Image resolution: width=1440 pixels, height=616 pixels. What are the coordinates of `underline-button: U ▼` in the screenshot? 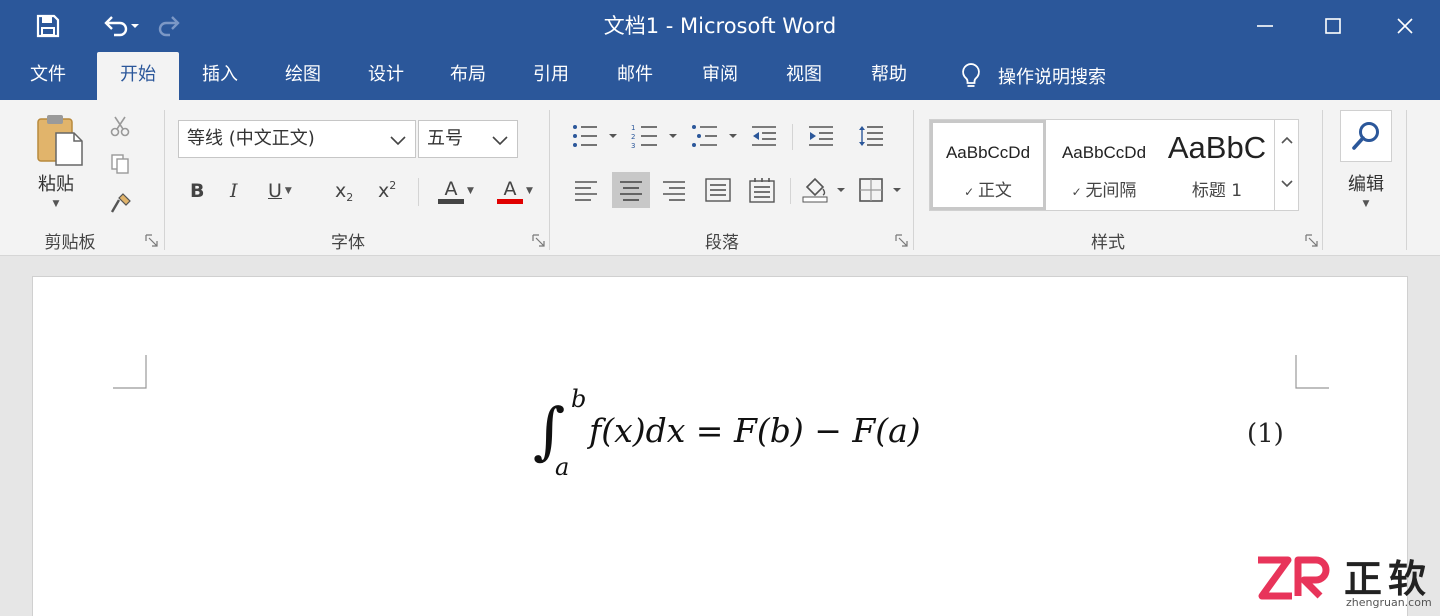 It's located at (280, 191).